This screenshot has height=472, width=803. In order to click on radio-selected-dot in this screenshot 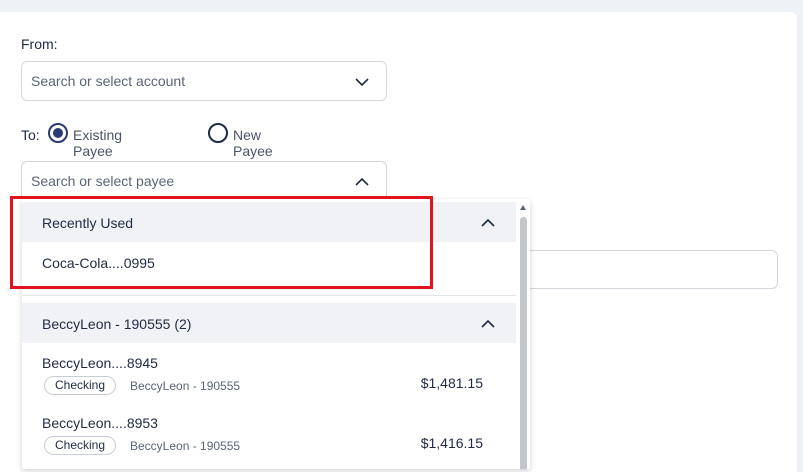, I will do `click(58, 133)`.